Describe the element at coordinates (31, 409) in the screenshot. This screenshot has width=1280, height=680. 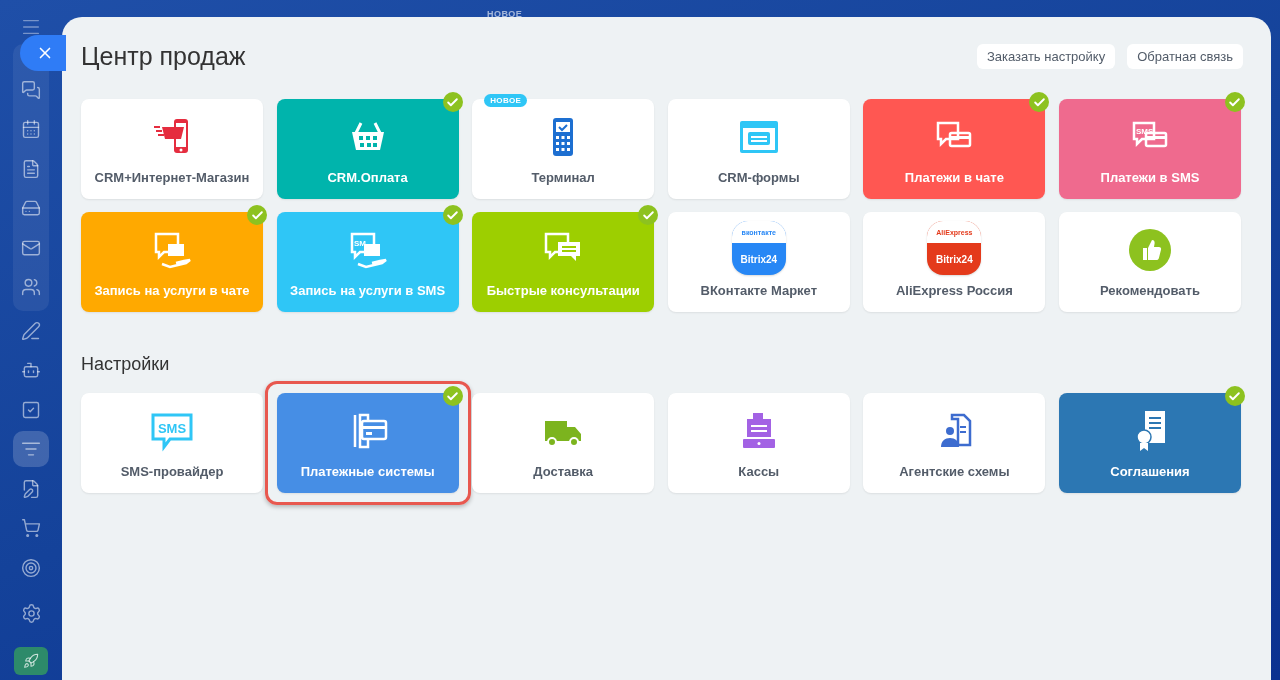
I see `checkbox-icon` at that location.